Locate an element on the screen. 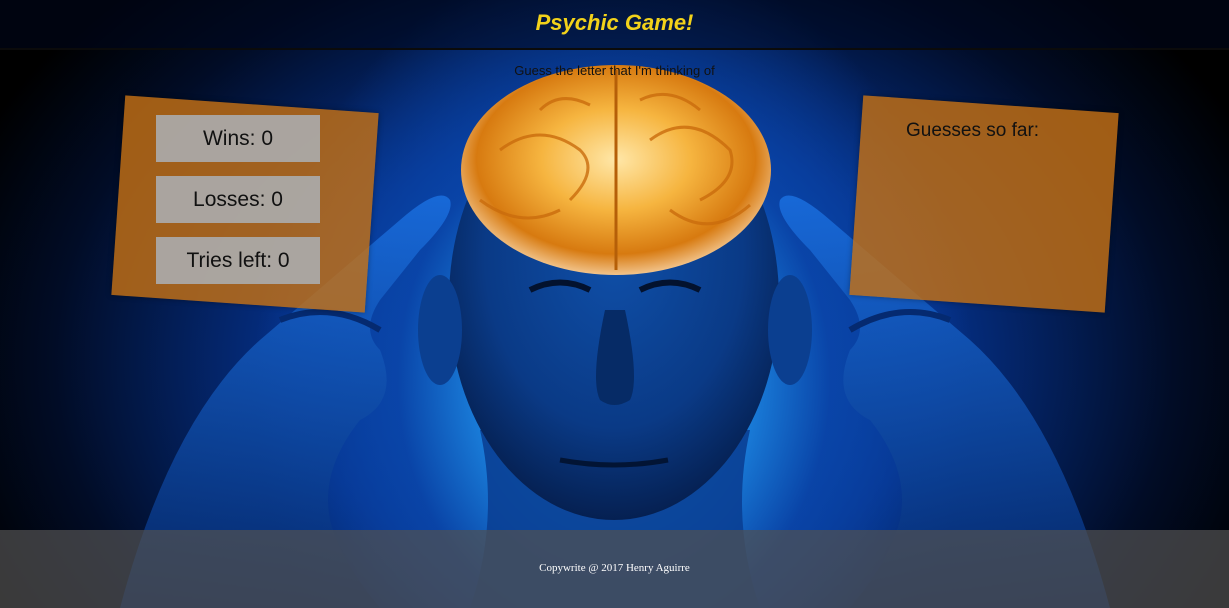 The height and width of the screenshot is (608, 1229). page-header: Psychic Game! is located at coordinates (614, 25).